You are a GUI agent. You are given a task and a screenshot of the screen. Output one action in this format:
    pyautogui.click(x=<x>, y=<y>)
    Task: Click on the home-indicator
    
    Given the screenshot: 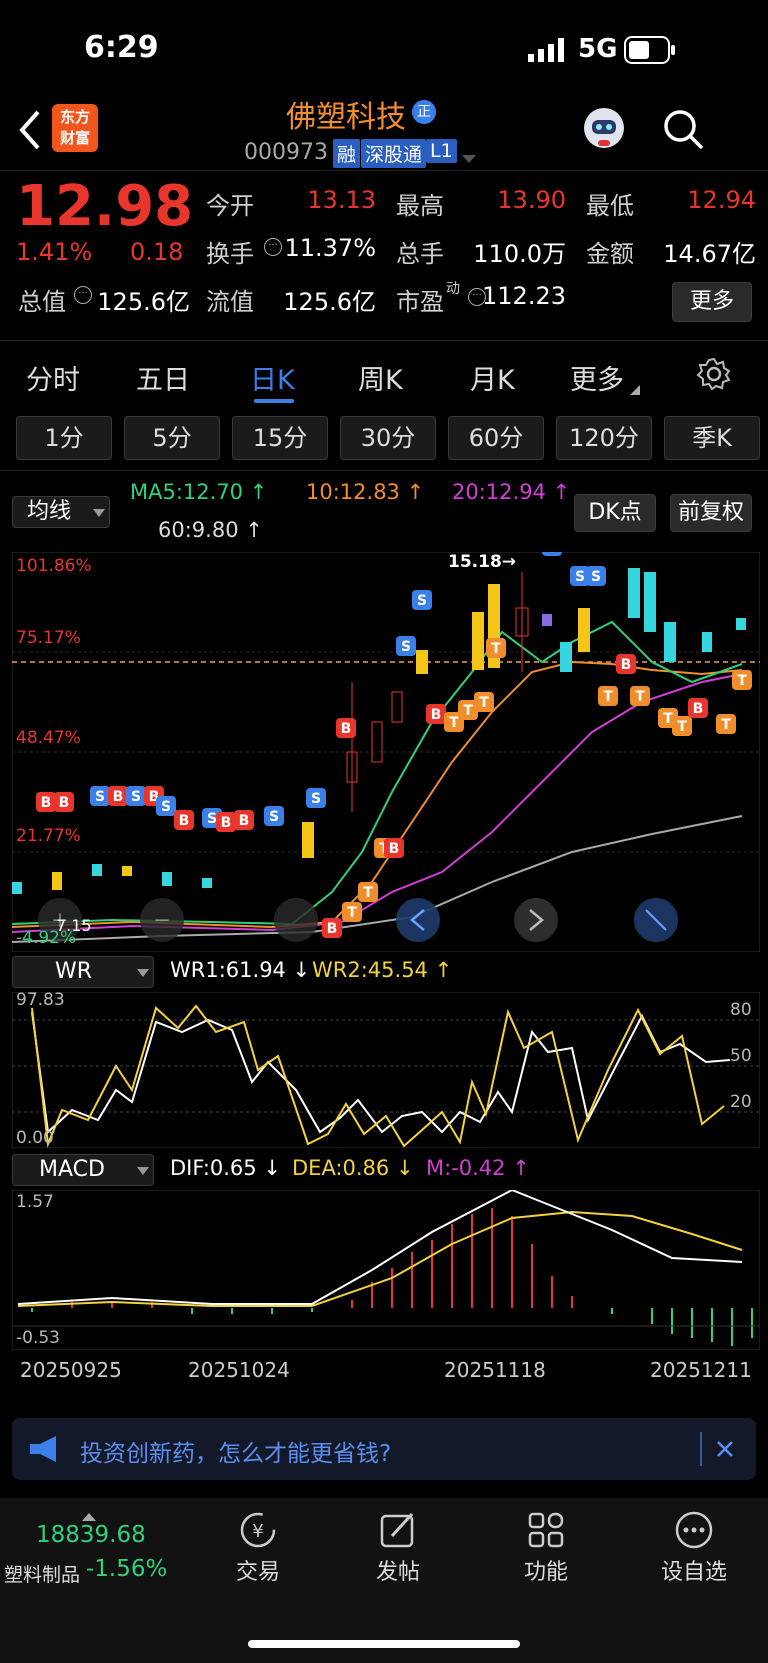 What is the action you would take?
    pyautogui.click(x=384, y=1644)
    